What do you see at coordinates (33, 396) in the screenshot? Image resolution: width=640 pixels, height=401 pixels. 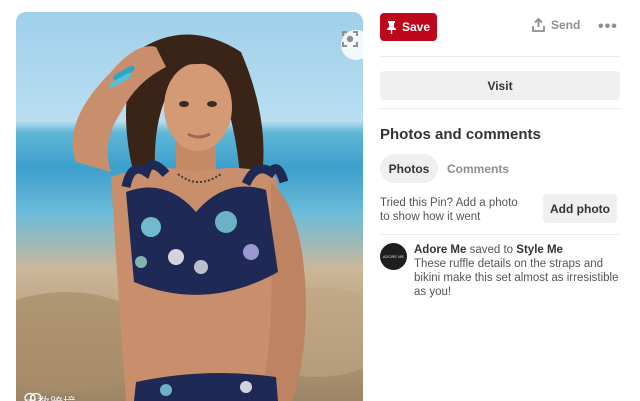 I see `watermark-logo-icon` at bounding box center [33, 396].